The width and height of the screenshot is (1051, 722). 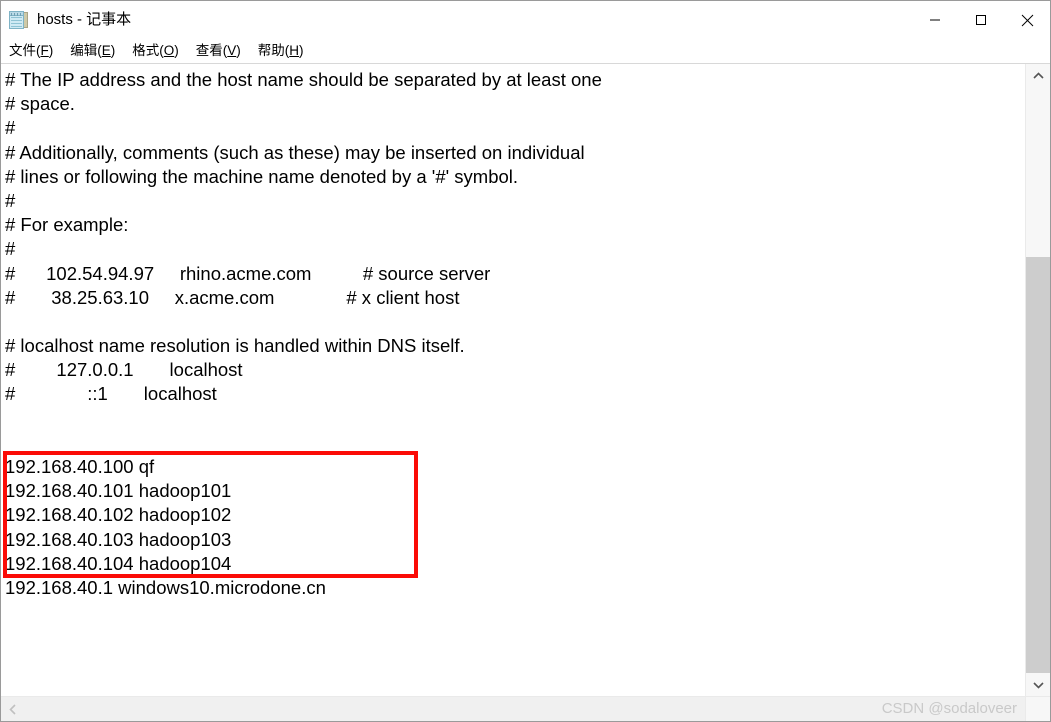 I want to click on menu-item-file: 文件(F), so click(x=31, y=51).